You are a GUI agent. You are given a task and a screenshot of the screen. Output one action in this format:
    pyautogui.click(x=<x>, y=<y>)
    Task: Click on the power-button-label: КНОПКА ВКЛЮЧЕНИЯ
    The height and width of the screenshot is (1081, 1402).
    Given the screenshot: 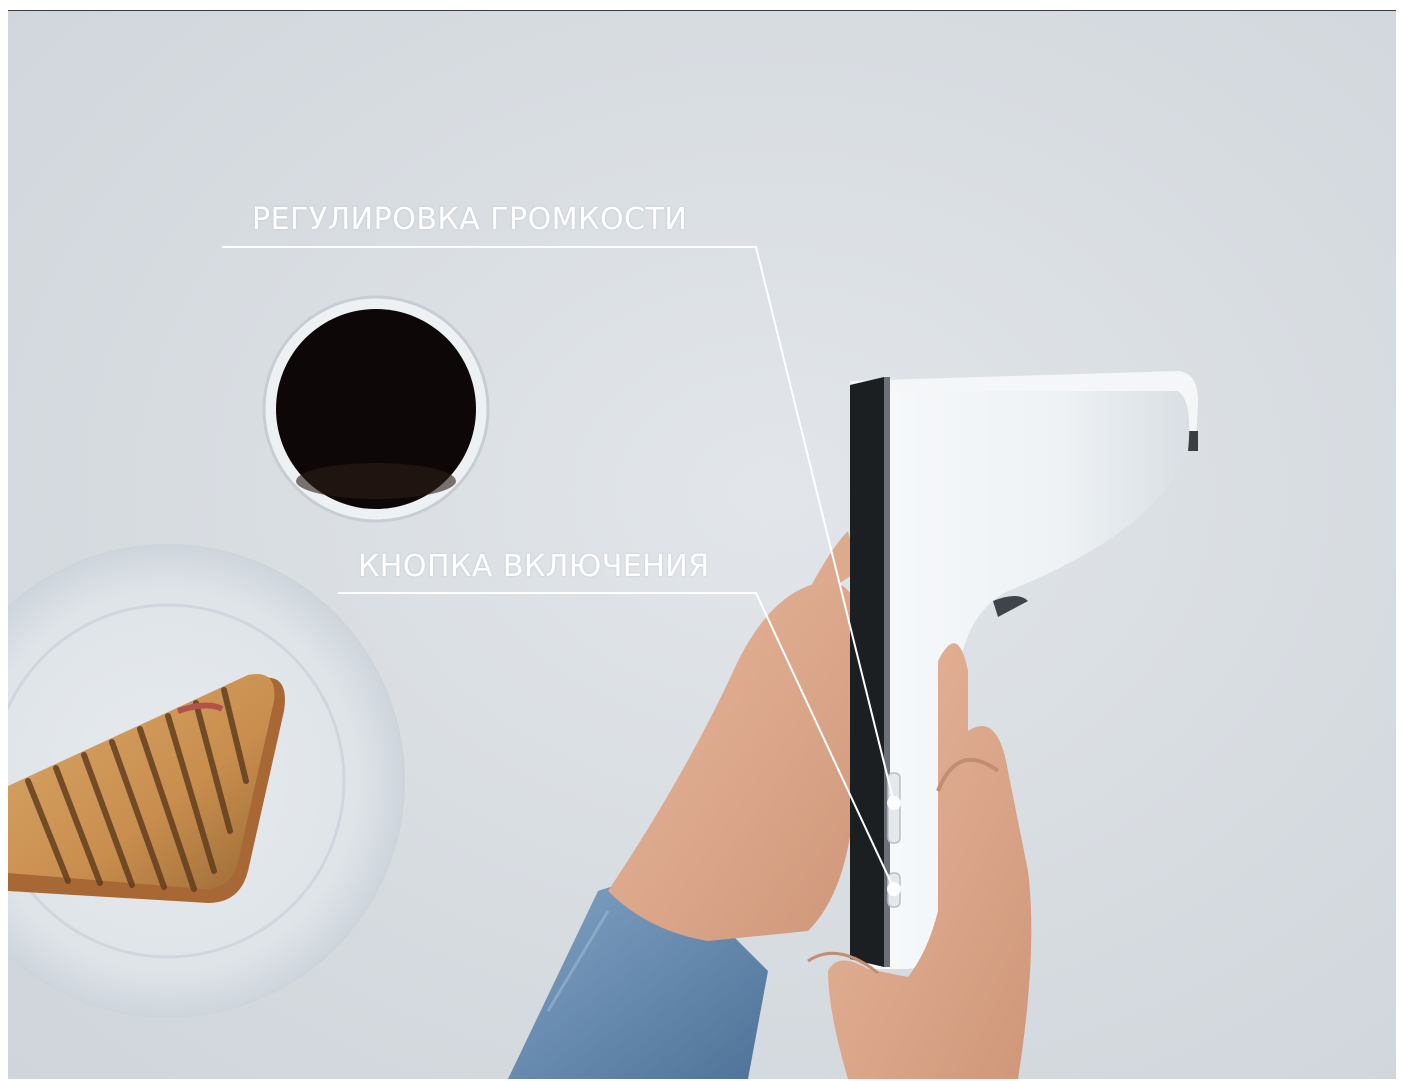 What is the action you would take?
    pyautogui.click(x=534, y=566)
    